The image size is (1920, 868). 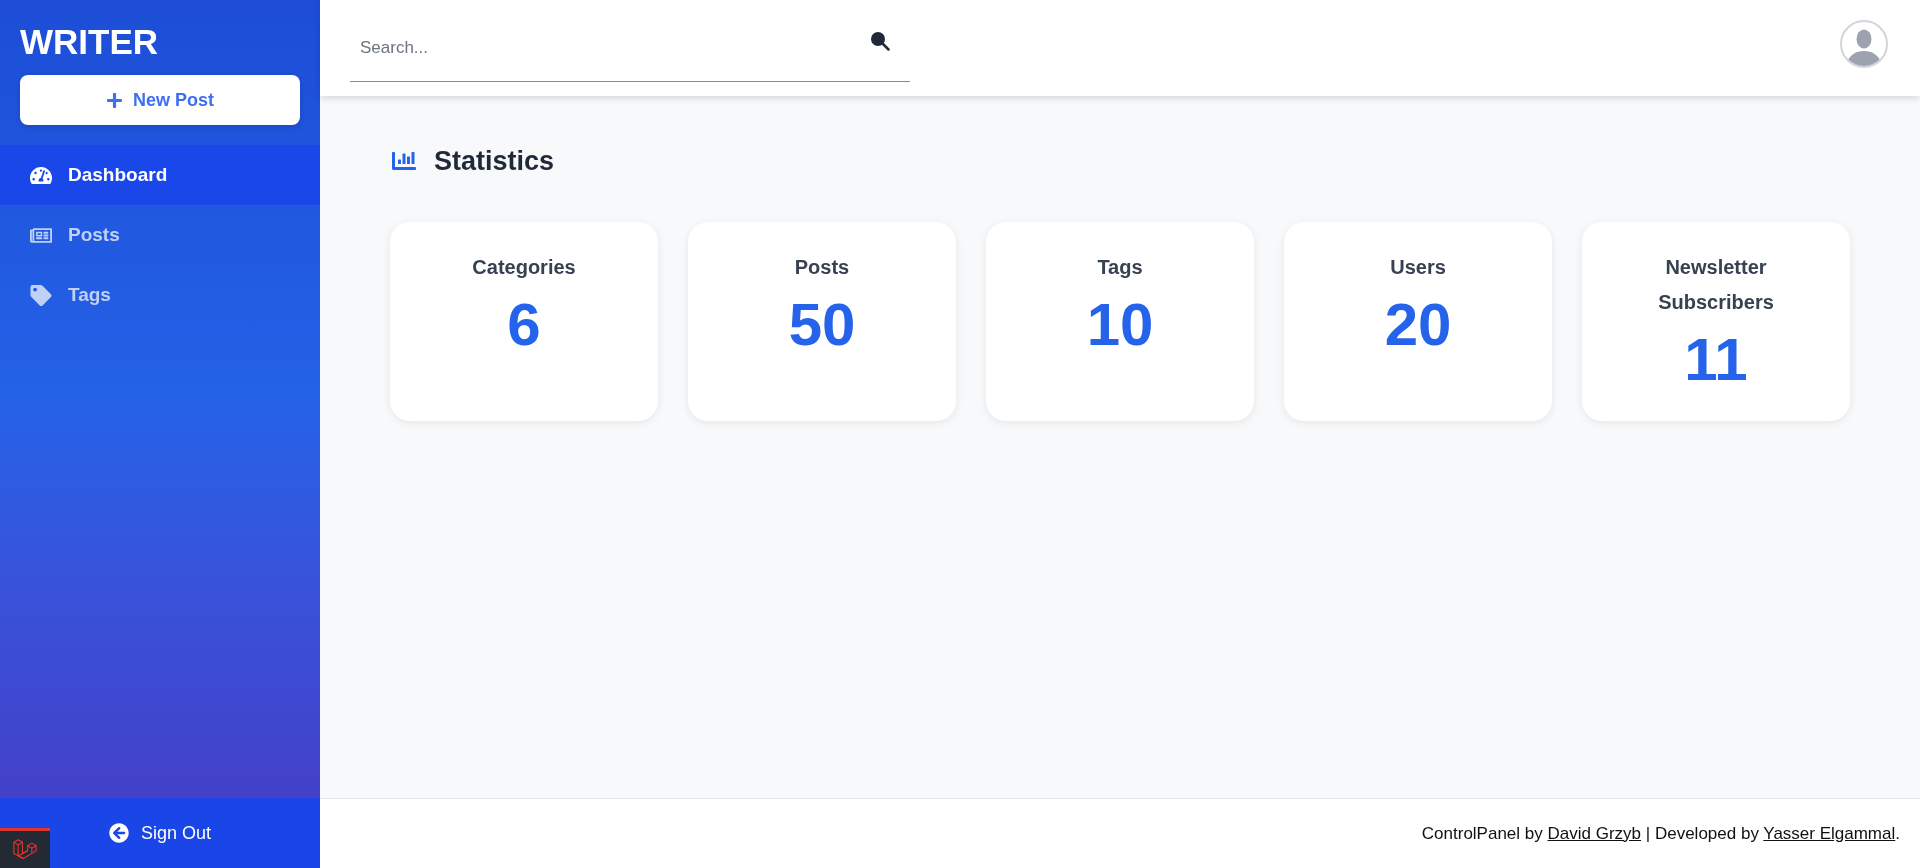 What do you see at coordinates (118, 833) in the screenshot?
I see `arrow-left-icon` at bounding box center [118, 833].